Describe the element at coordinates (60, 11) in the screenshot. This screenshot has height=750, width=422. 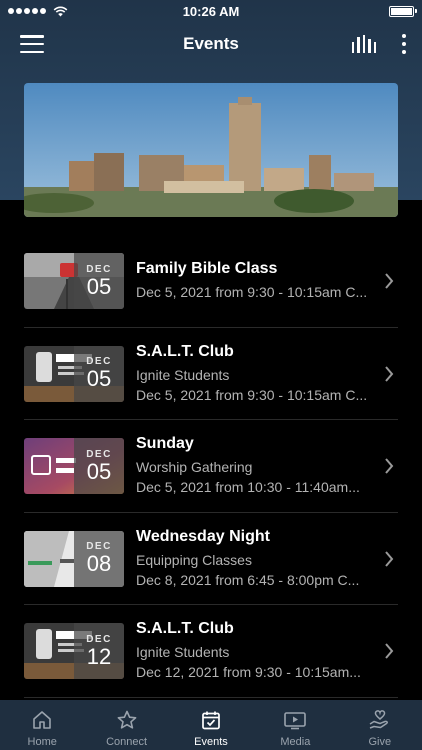
I see `wifi-icon` at that location.